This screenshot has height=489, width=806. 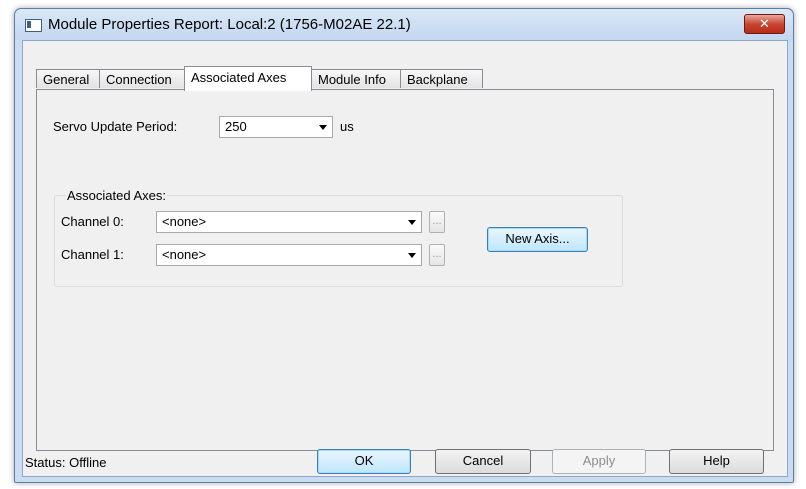 What do you see at coordinates (45, 462) in the screenshot?
I see `status-label: Status:` at bounding box center [45, 462].